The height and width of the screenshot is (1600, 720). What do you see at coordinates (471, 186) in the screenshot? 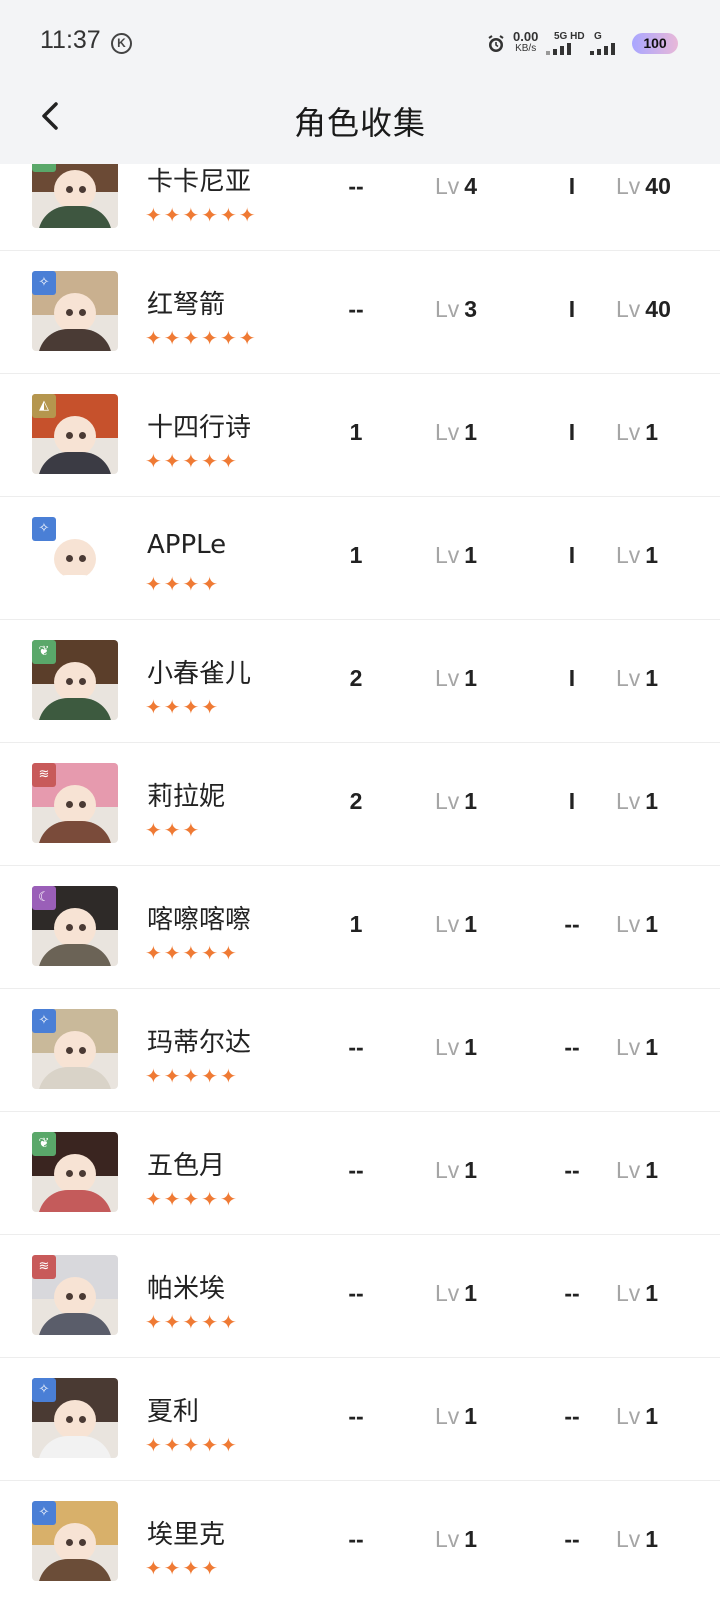
I see `level-number: 4` at bounding box center [471, 186].